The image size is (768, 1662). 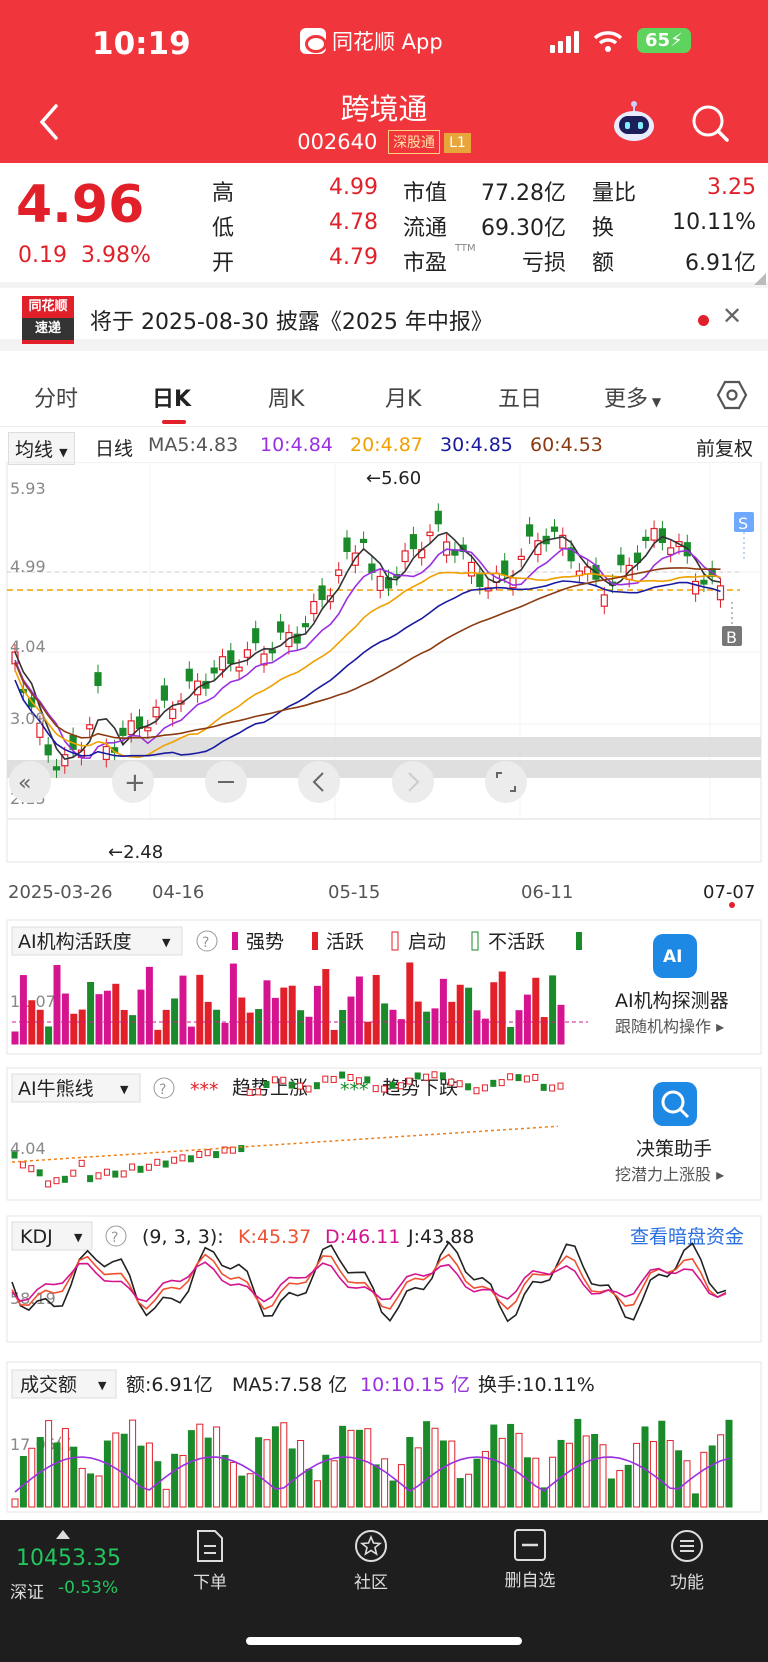 I want to click on tab-daily-k: 日K, so click(x=171, y=397).